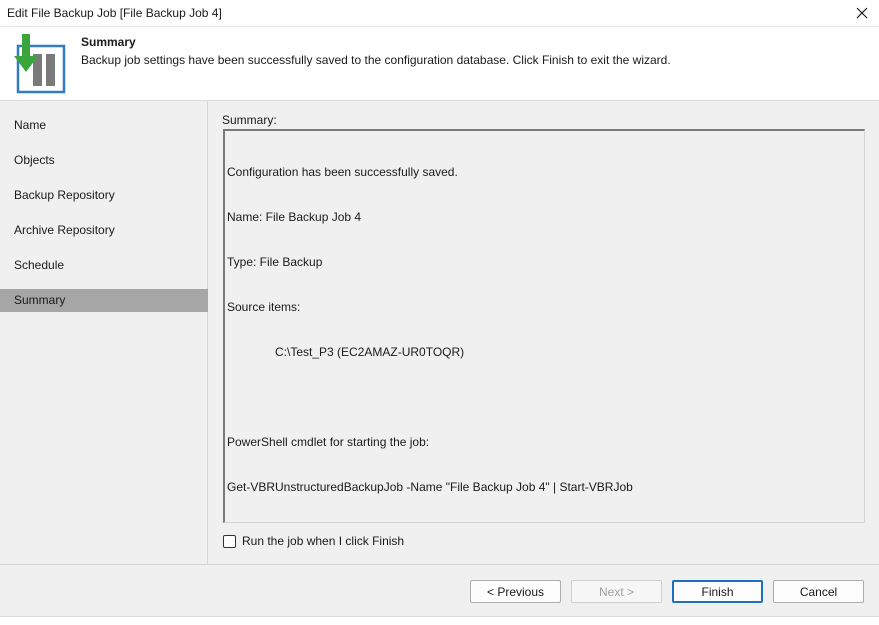 Image resolution: width=879 pixels, height=625 pixels. What do you see at coordinates (104, 265) in the screenshot?
I see `sidebar-item-schedule: Schedule` at bounding box center [104, 265].